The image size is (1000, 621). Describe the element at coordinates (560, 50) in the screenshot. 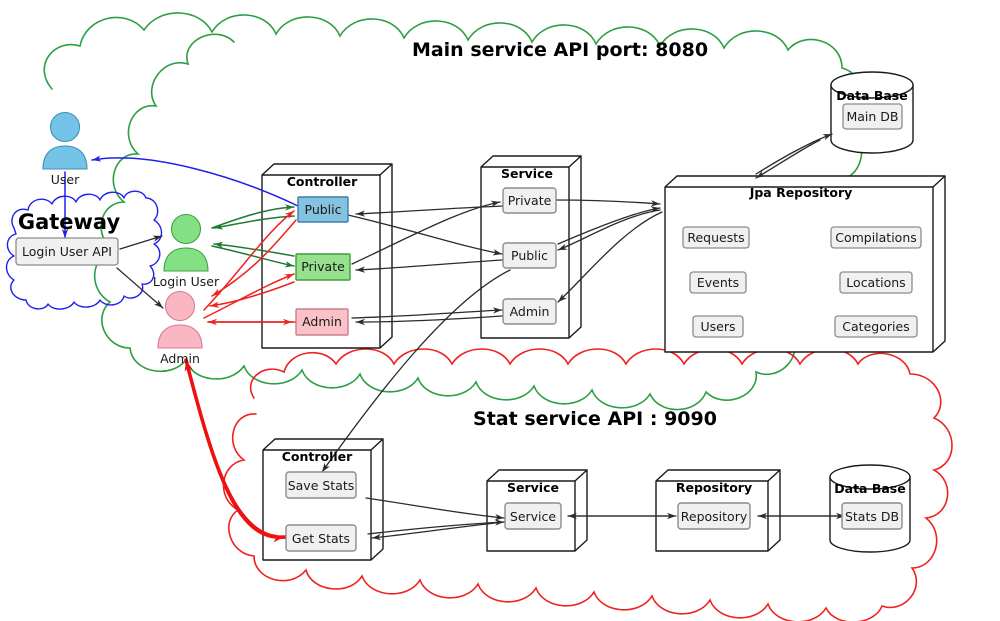

I see `main-service-title: Main service API port: 8080` at that location.